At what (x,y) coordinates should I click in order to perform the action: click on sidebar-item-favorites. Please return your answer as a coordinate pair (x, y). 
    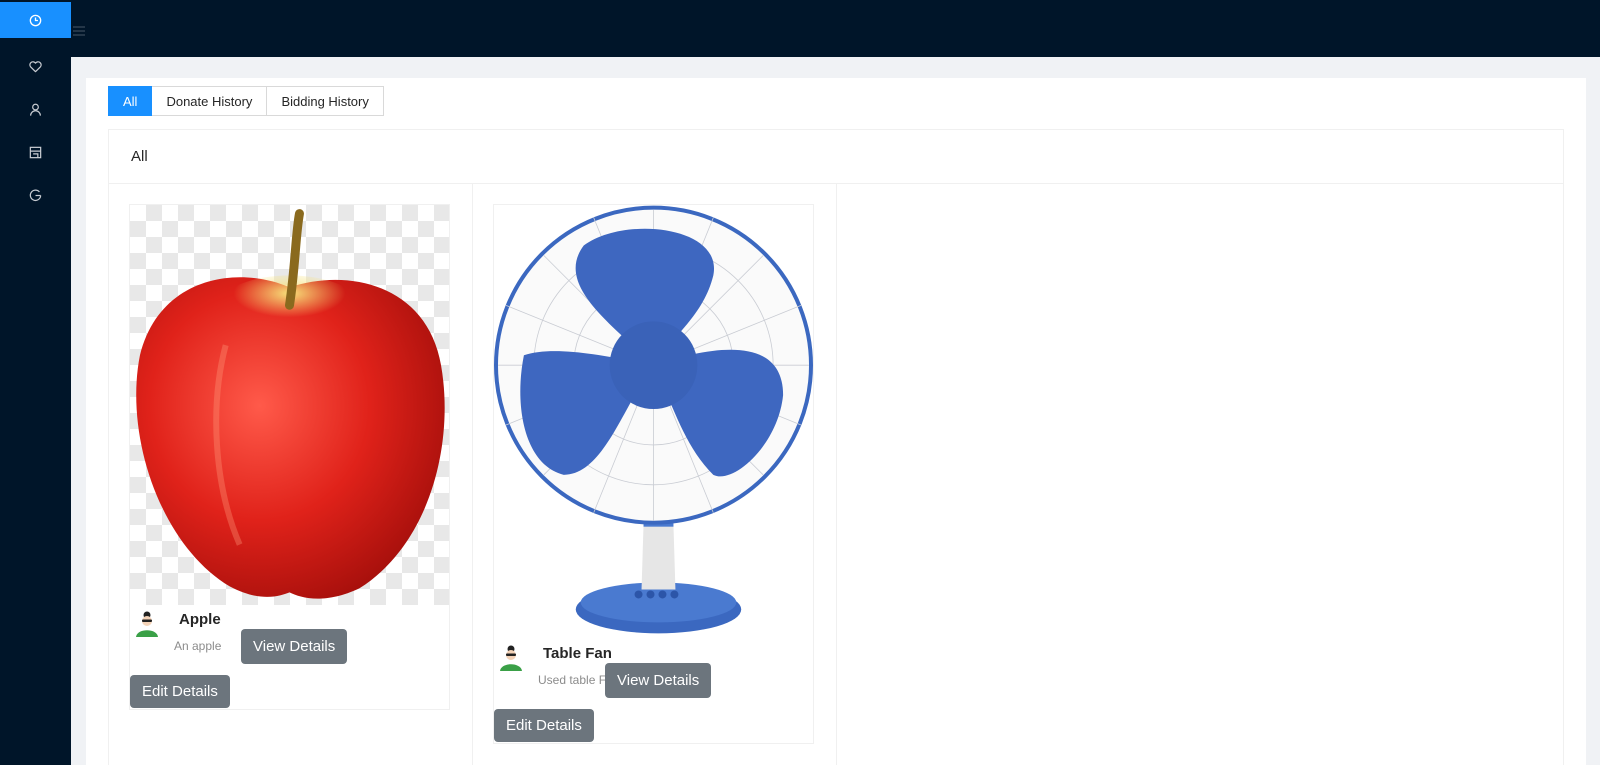
    Looking at the image, I should click on (35, 66).